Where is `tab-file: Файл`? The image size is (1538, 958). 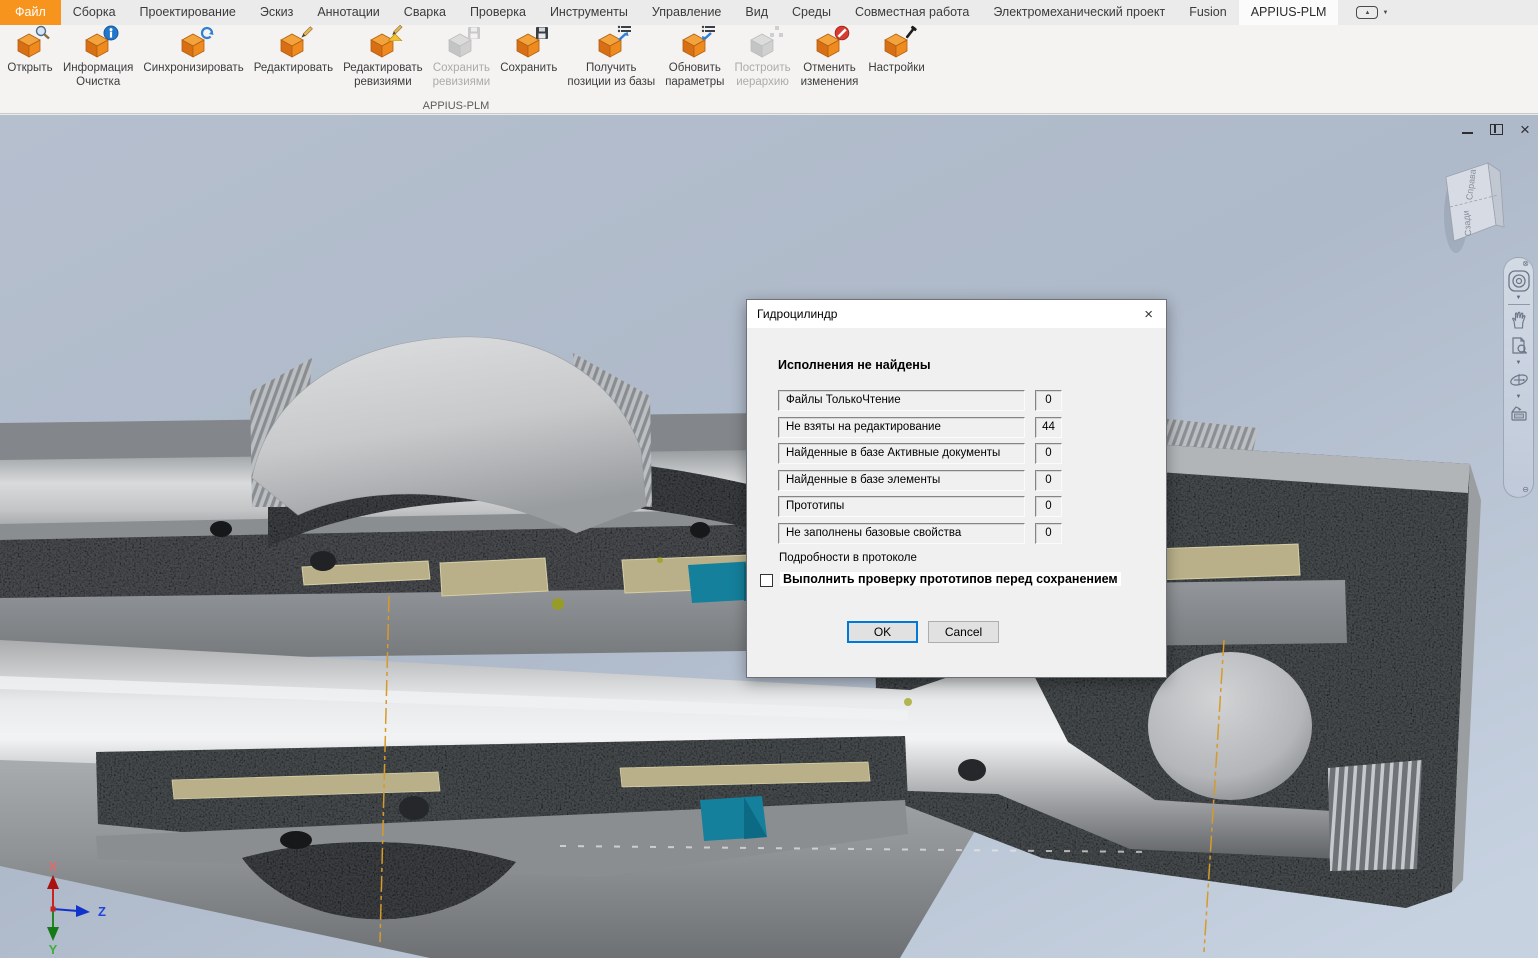
tab-file: Файл is located at coordinates (30, 12).